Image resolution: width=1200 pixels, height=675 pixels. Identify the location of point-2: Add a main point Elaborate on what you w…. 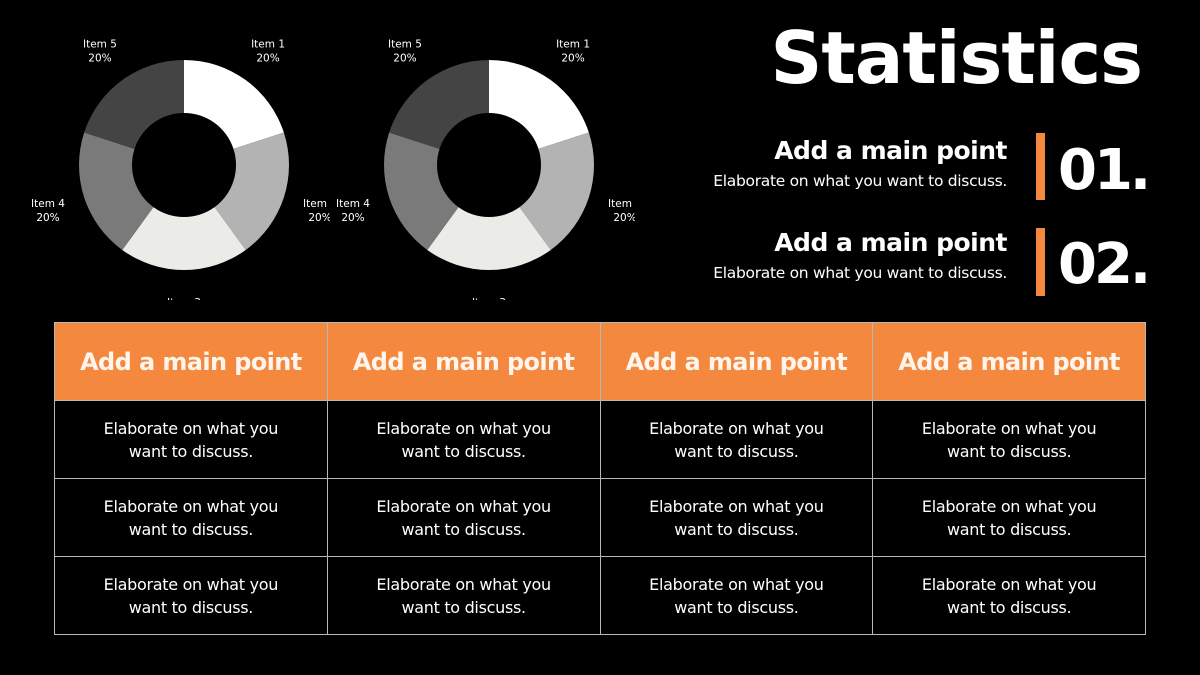
(860, 256).